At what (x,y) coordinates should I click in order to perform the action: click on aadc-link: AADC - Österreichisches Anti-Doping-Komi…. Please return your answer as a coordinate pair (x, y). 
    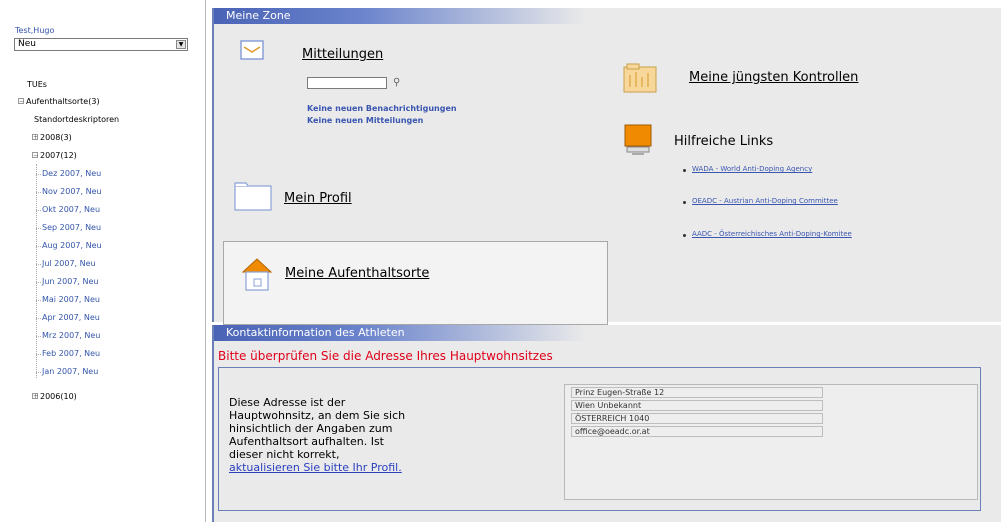
    Looking at the image, I should click on (772, 234).